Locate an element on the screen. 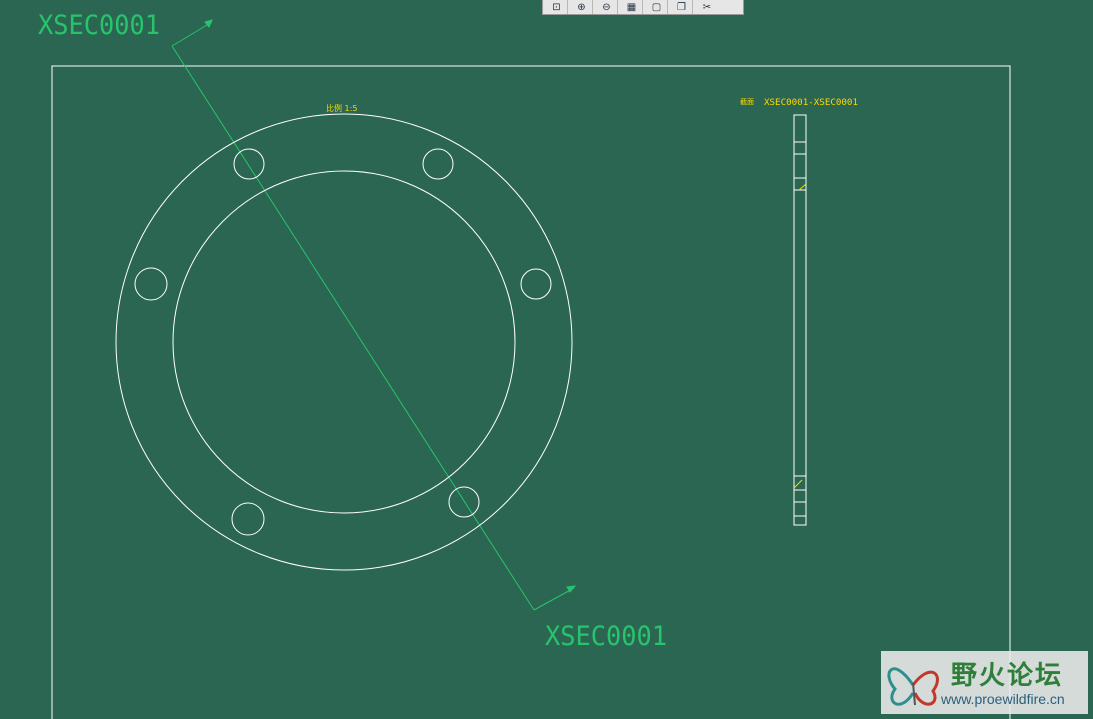 The width and height of the screenshot is (1093, 719). forum-watermark: 野火论坛 www.proewildfire.cn is located at coordinates (984, 682).